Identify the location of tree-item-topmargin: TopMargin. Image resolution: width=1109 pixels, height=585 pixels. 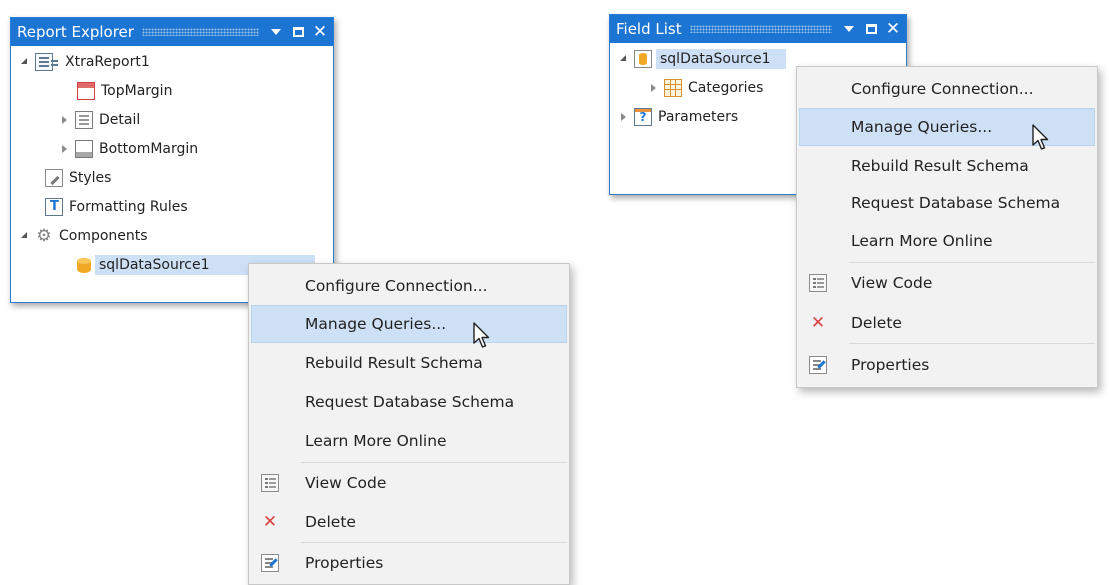
(124, 91).